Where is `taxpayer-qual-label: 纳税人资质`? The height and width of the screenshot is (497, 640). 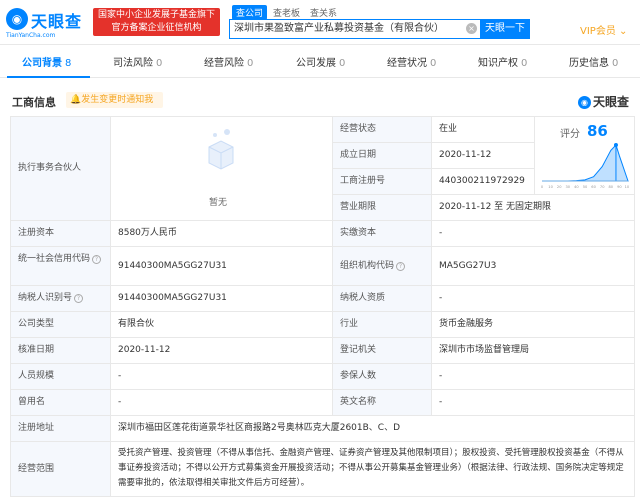
taxpayer-qual-label: 纳税人资质 is located at coordinates (382, 298).